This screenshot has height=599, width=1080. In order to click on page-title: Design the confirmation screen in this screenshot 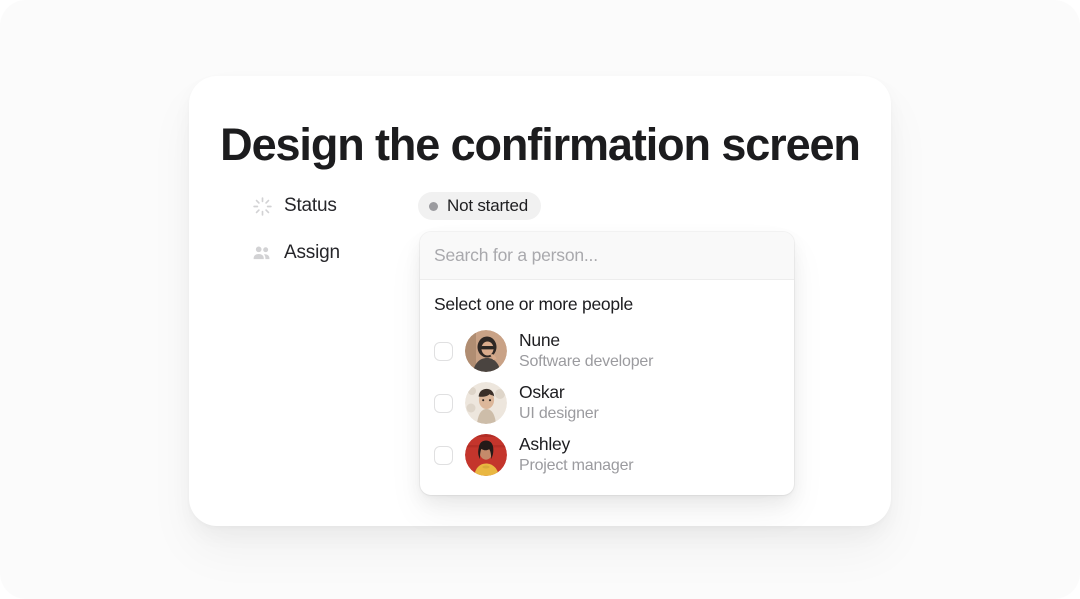, I will do `click(540, 144)`.